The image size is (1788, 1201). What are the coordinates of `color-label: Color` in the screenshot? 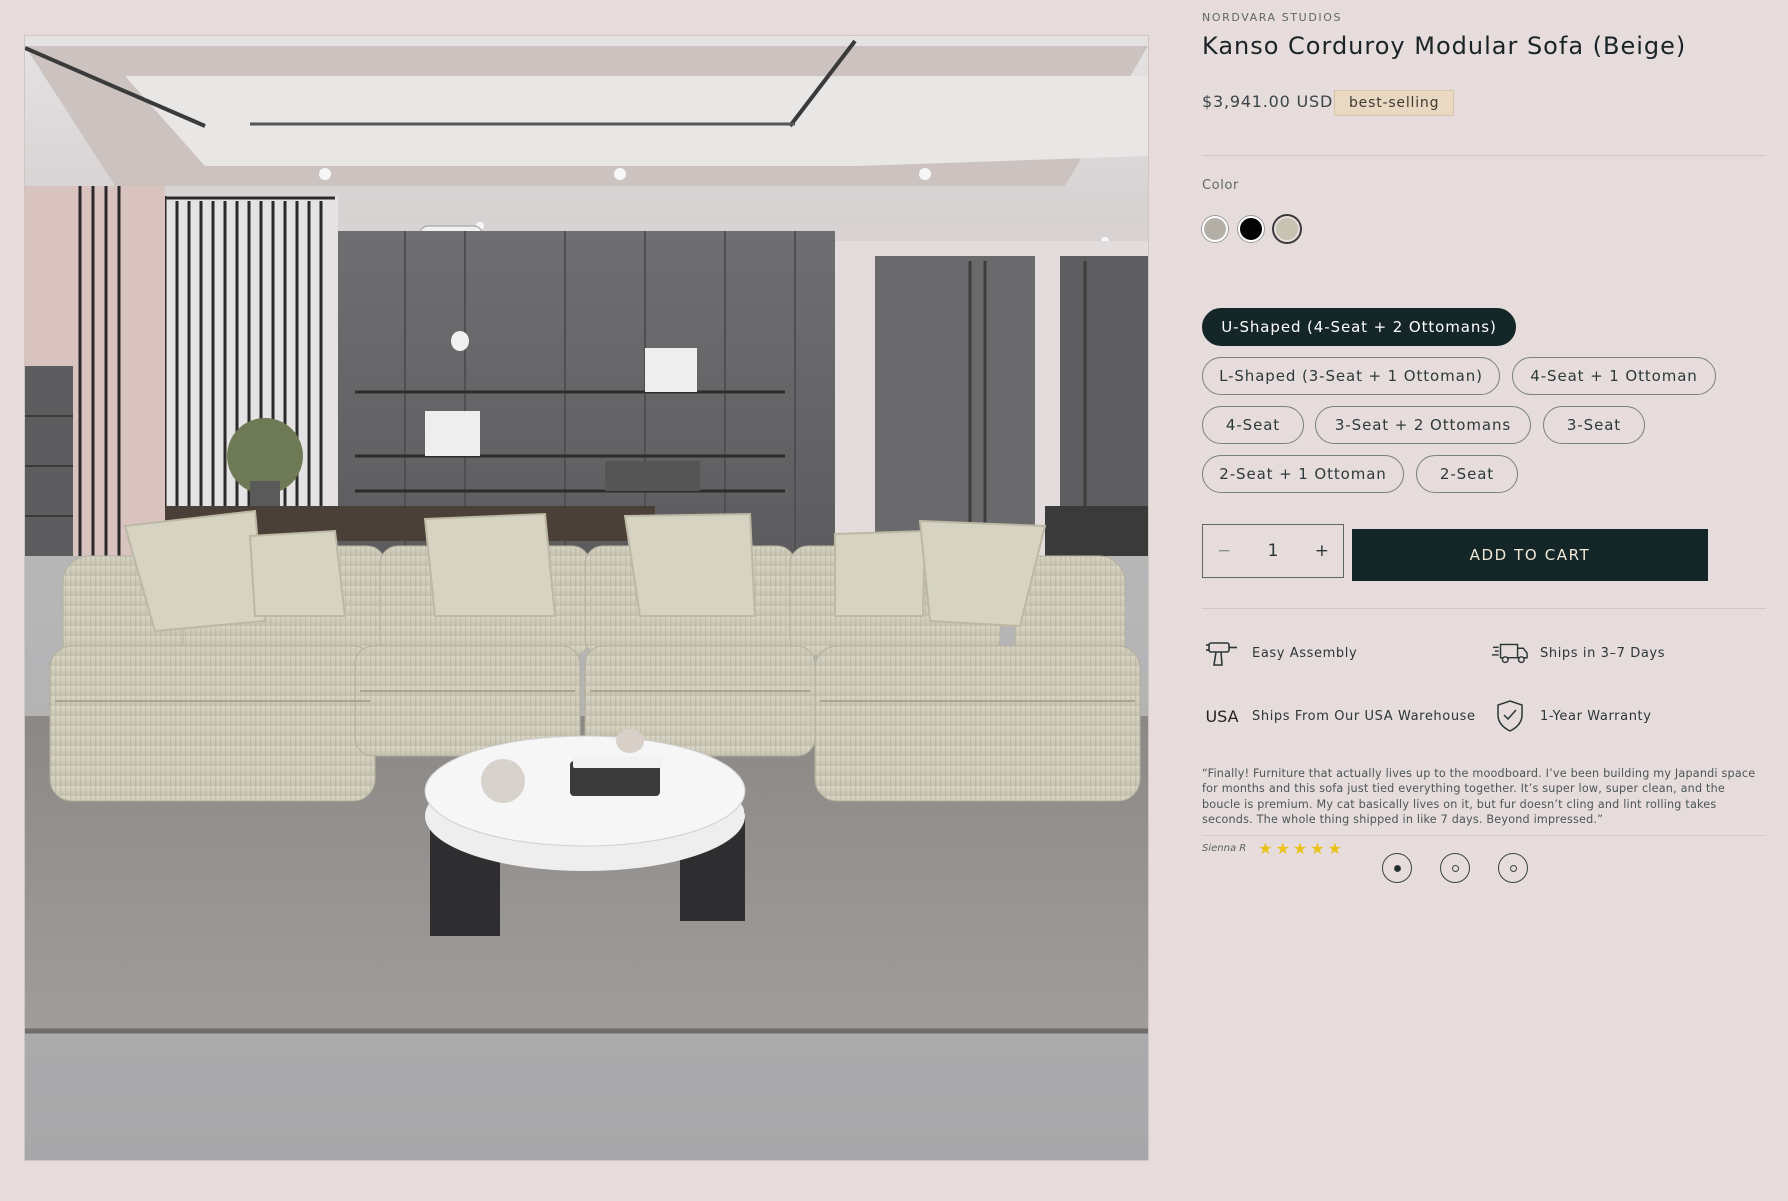 It's located at (1220, 185).